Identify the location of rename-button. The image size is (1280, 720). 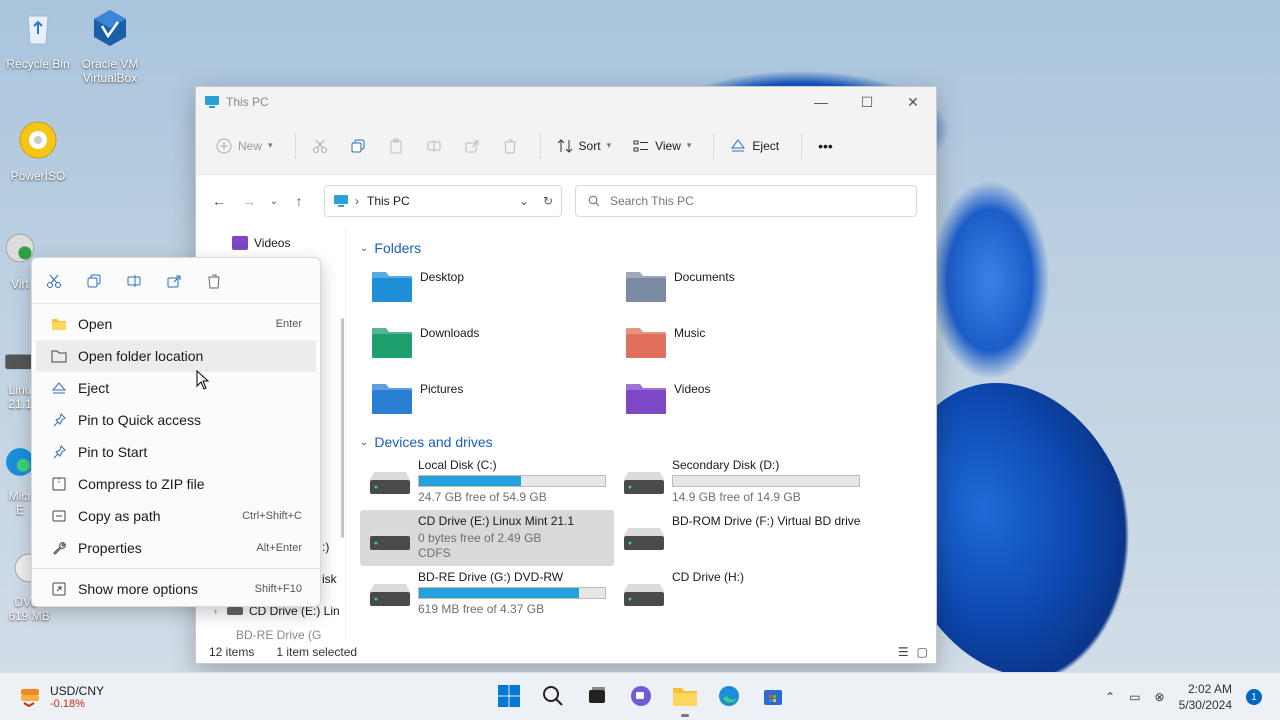
(434, 146).